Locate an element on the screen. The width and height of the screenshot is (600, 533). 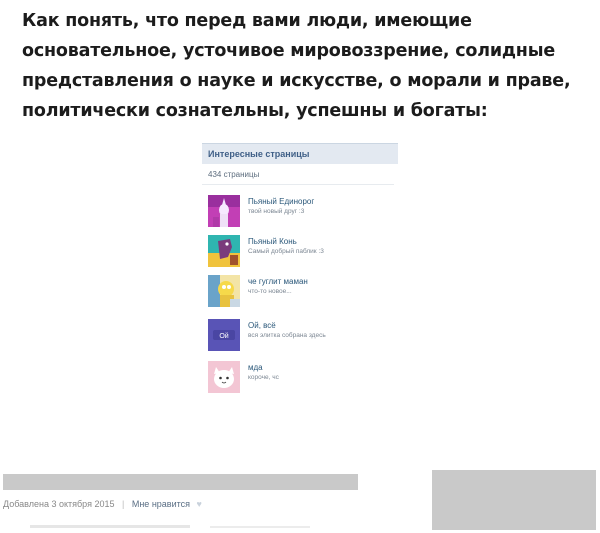
cat-avatar is located at coordinates (224, 377).